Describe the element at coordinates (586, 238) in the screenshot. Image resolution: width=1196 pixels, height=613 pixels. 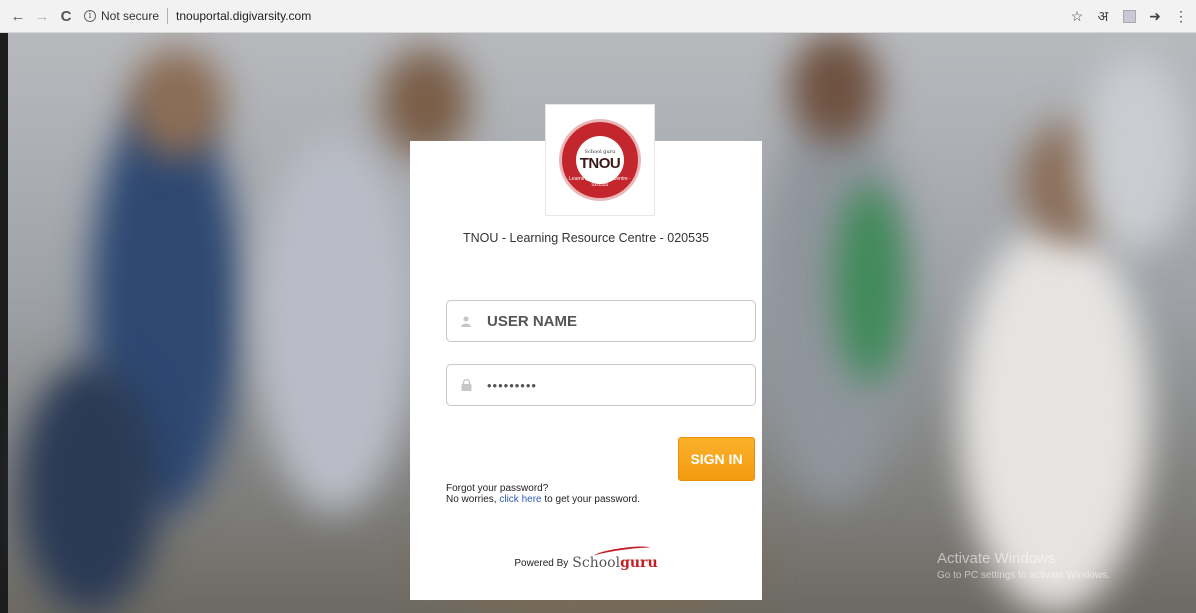
I see `centre-title: TNOU - Learning Resource Centre - 020535` at that location.